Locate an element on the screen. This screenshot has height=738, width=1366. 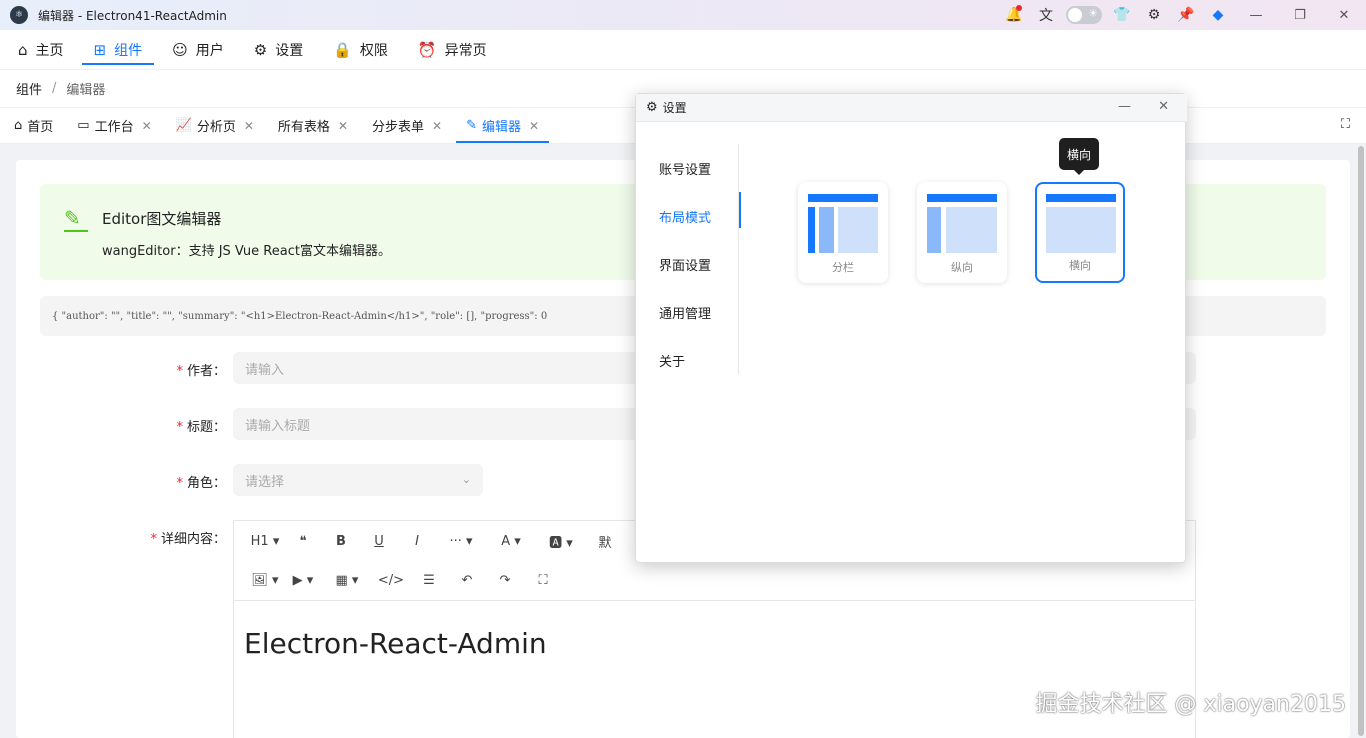
tab-home: ⌂ 首页 is located at coordinates (33, 125).